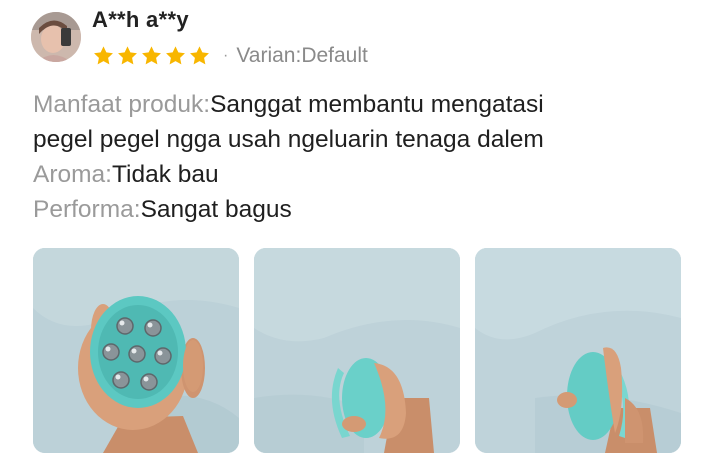 The width and height of the screenshot is (720, 474). Describe the element at coordinates (122, 104) in the screenshot. I see `field-key: Manfaat produk:` at that location.